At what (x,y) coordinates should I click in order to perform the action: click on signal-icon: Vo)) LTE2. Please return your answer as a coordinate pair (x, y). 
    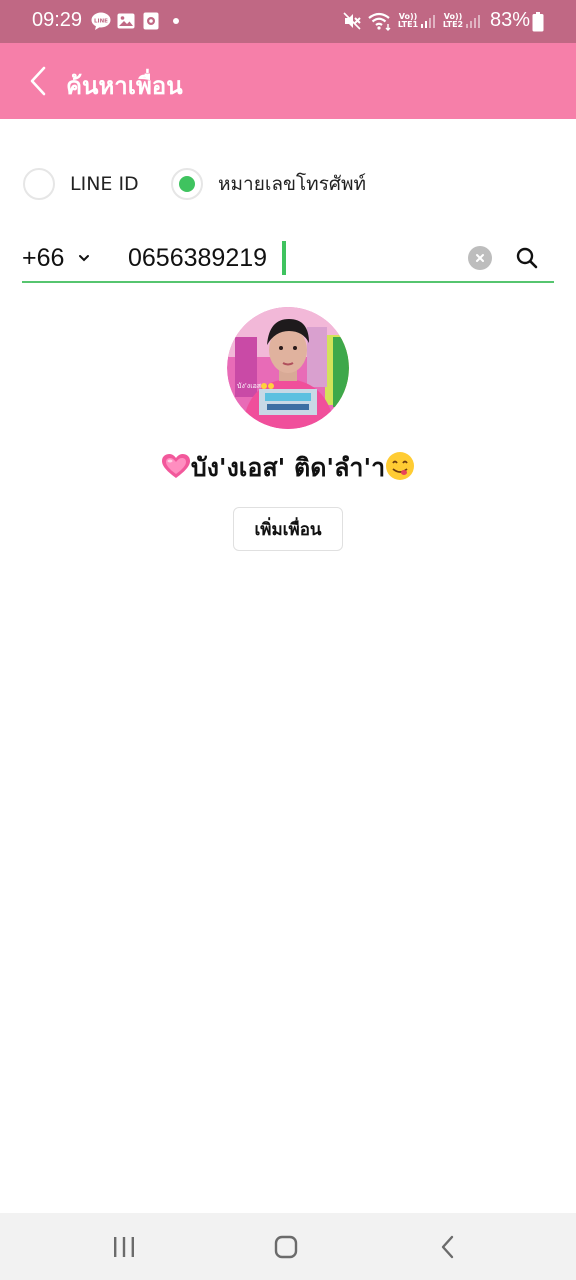
    Looking at the image, I should click on (462, 21).